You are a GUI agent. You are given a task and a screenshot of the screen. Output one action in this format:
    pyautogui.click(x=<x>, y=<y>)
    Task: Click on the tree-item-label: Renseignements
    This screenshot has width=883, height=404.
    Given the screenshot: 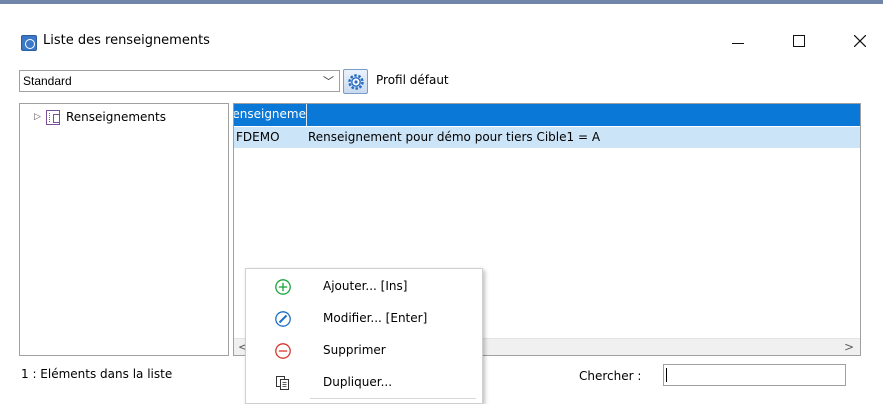 What is the action you would take?
    pyautogui.click(x=116, y=117)
    